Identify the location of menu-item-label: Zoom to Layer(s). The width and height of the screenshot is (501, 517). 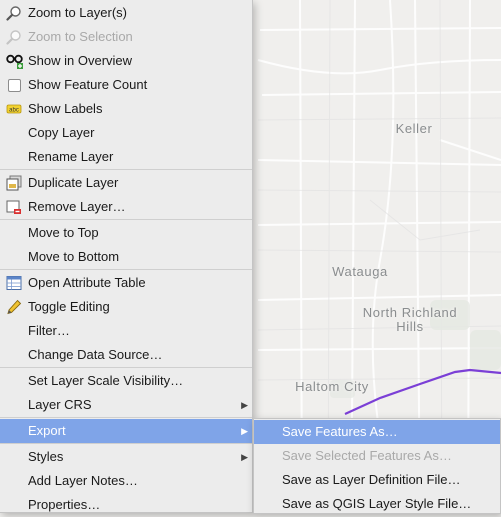
(77, 12).